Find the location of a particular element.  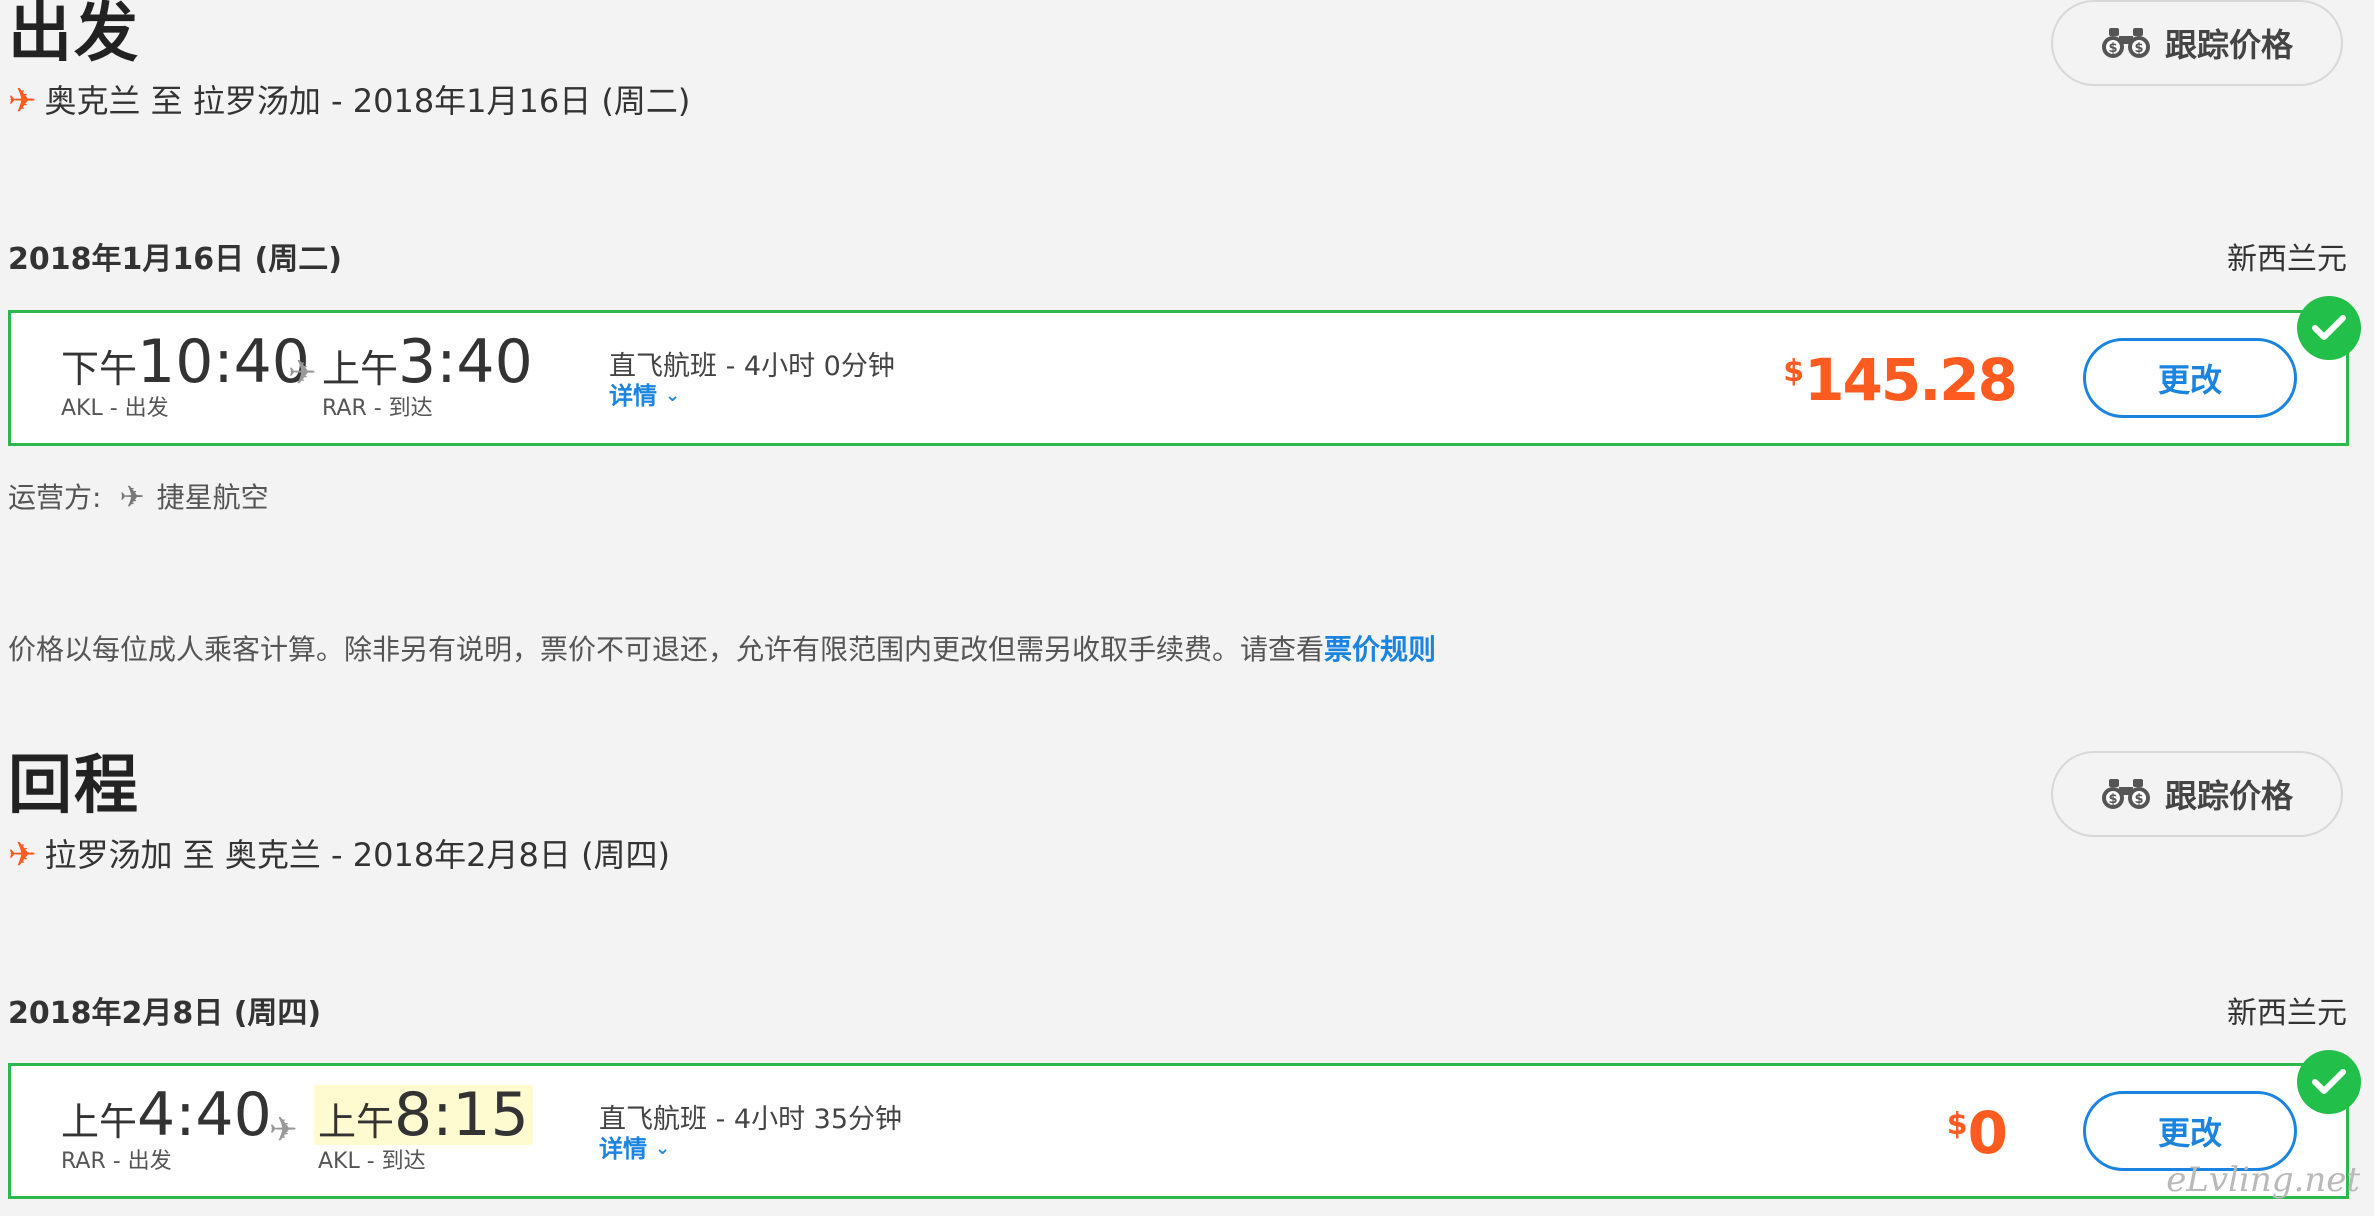

flight-info-block: 直飞航班 - 4小时 0分钟 详情 ⌄ is located at coordinates (752, 380).